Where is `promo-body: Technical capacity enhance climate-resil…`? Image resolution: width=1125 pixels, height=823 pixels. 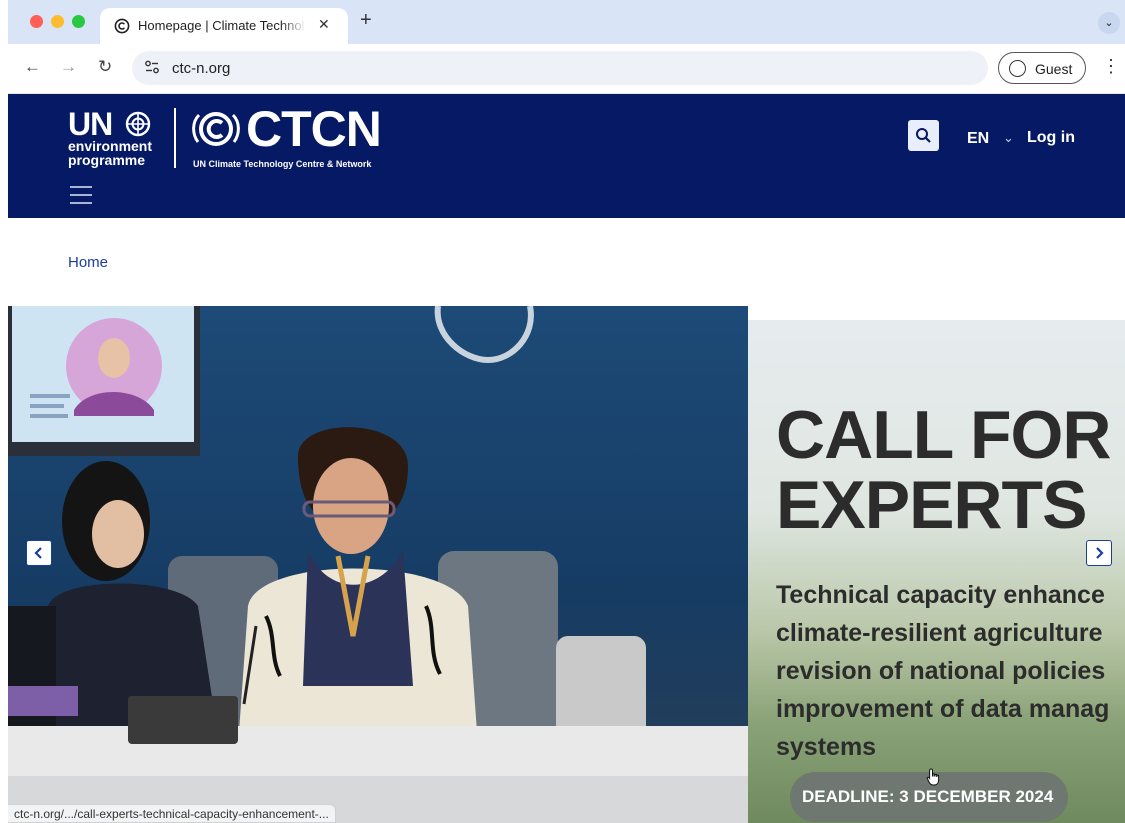 promo-body: Technical capacity enhance climate-resil… is located at coordinates (942, 671).